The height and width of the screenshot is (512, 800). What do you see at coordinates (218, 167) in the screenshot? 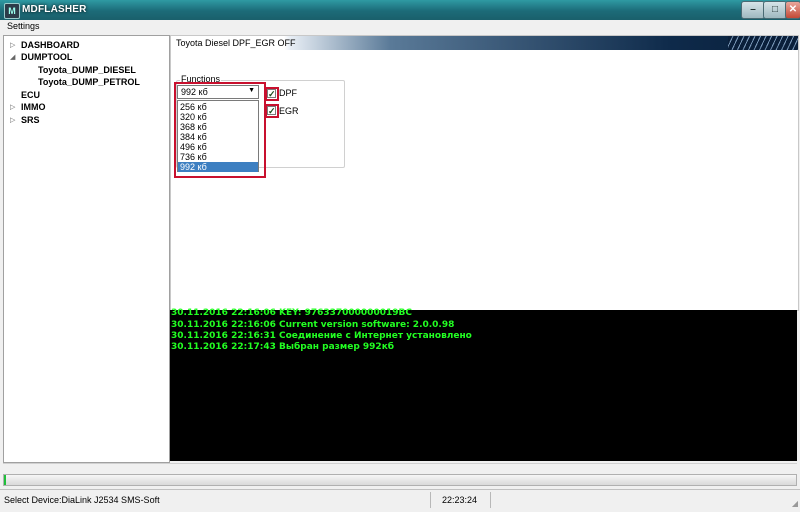
I see `size-option-selected: 992 кб` at bounding box center [218, 167].